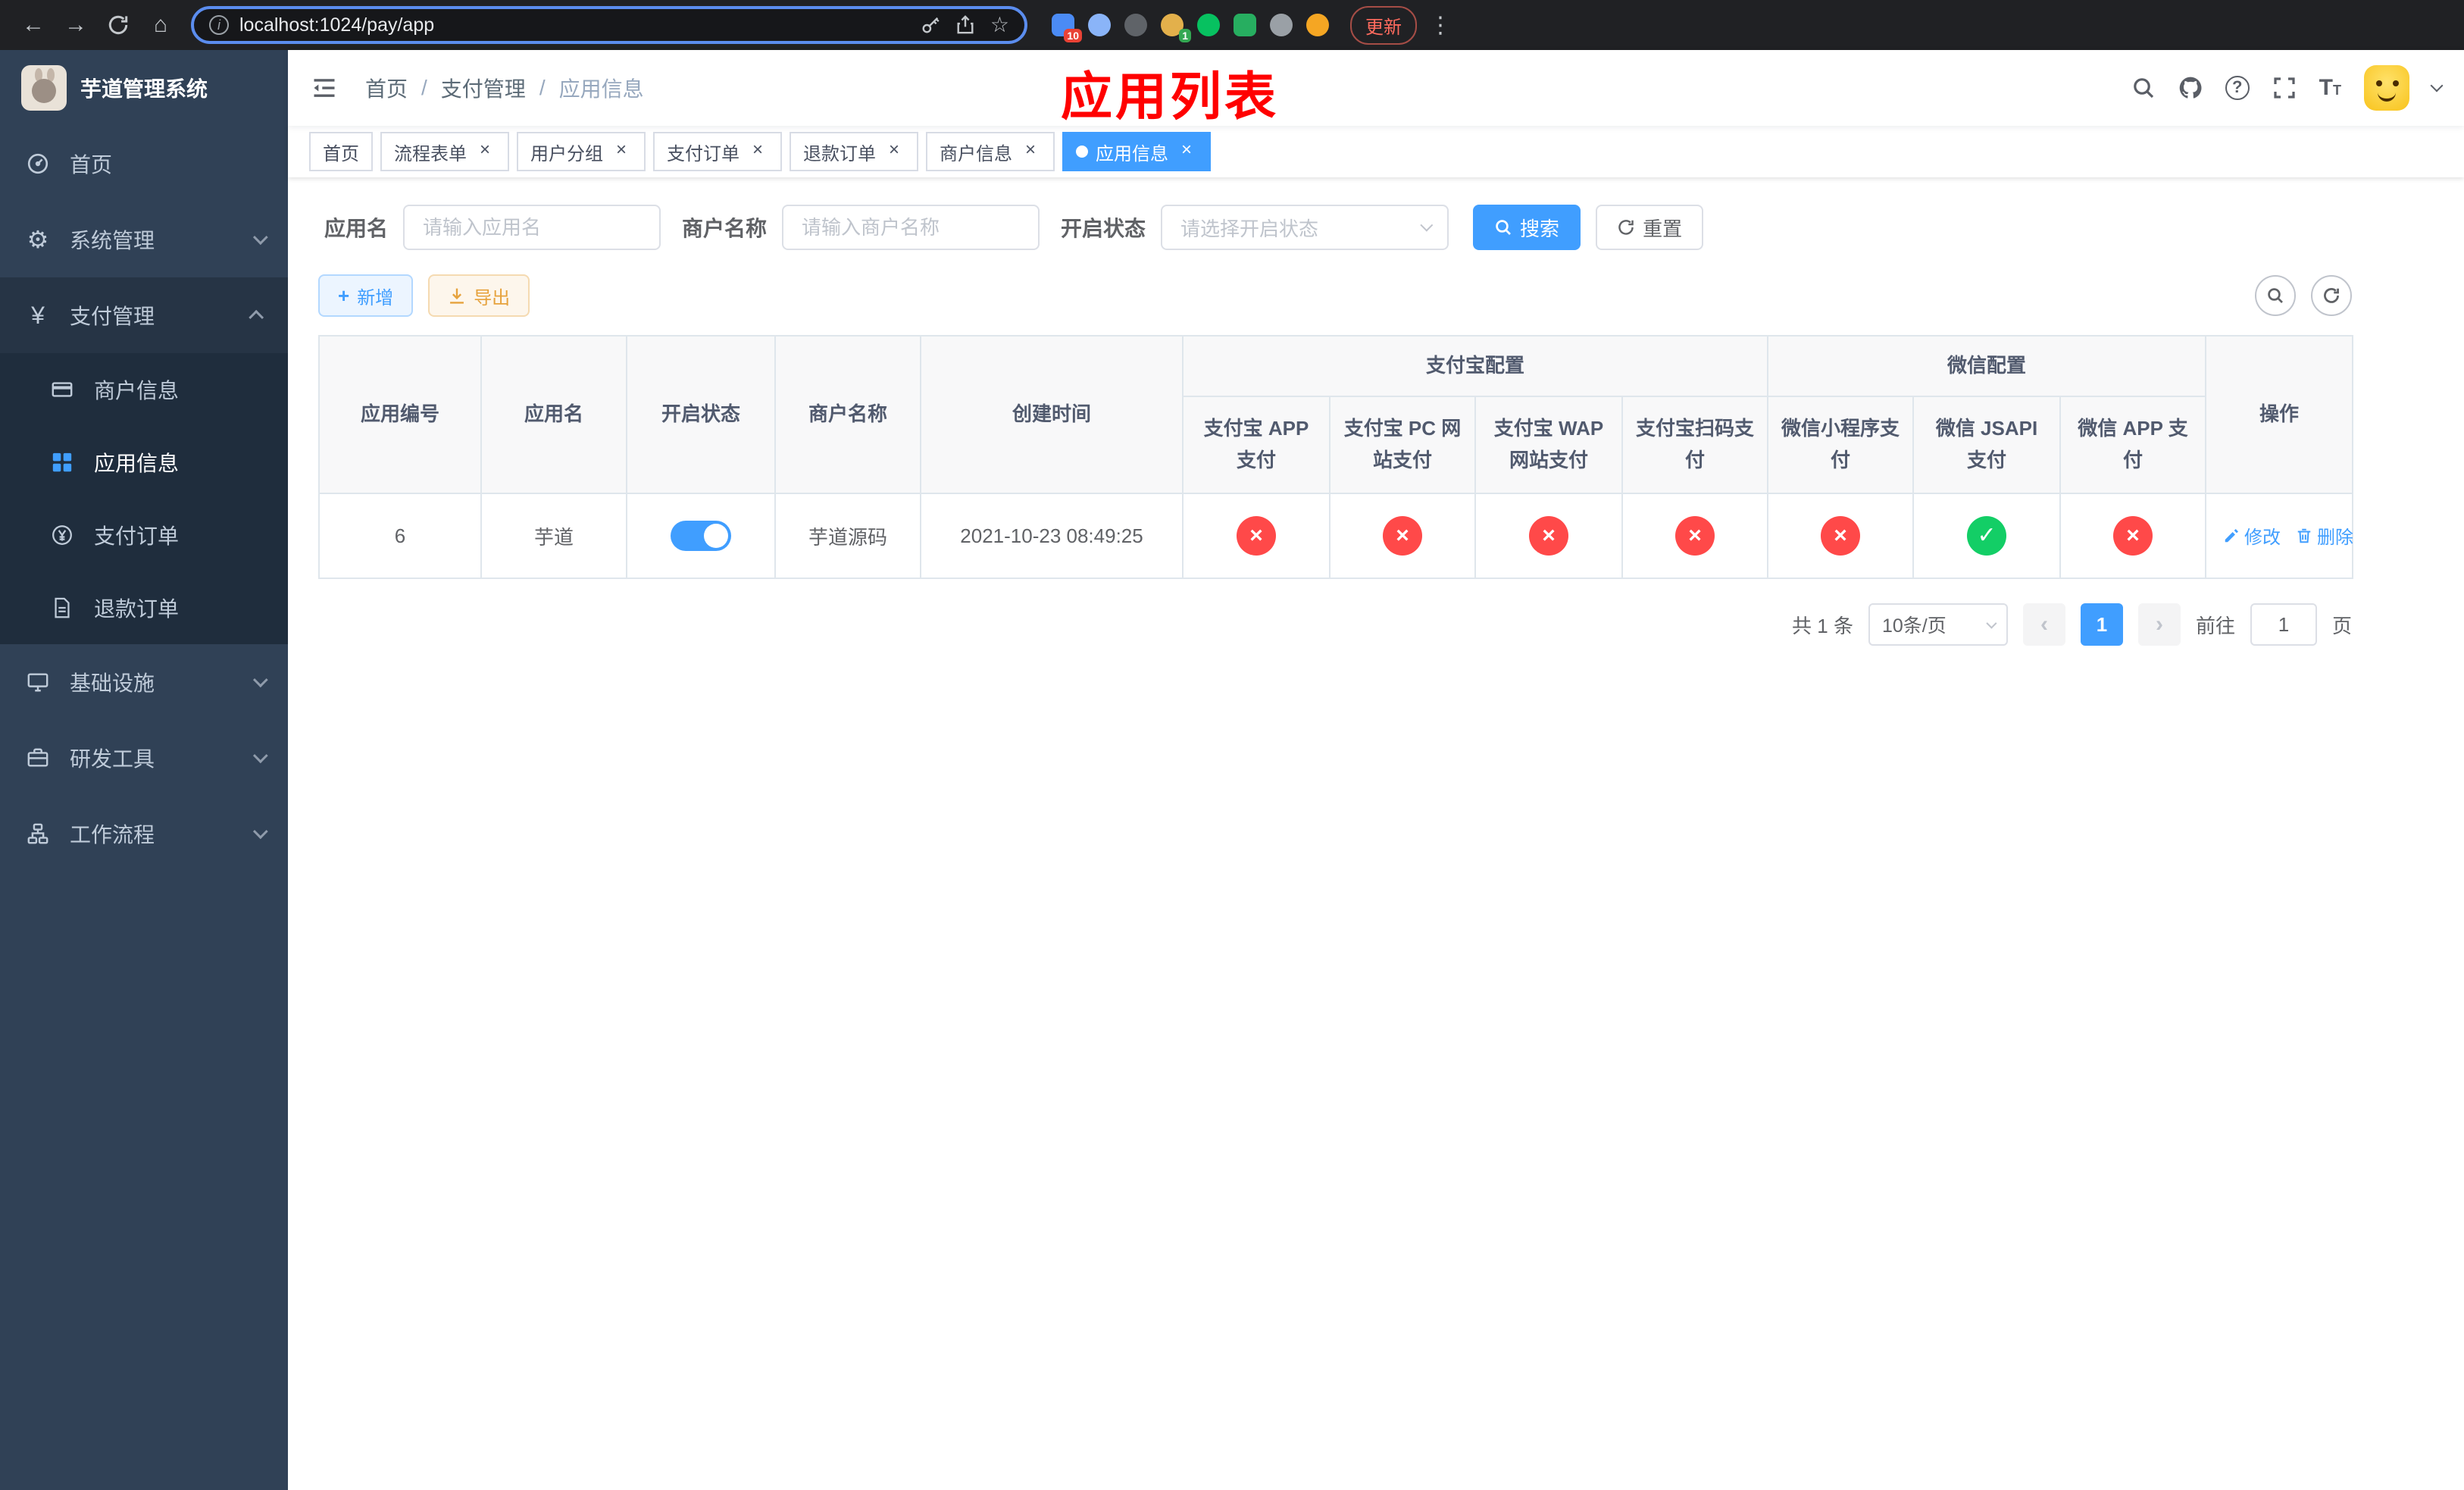 This screenshot has height=1490, width=2464. What do you see at coordinates (999, 25) in the screenshot?
I see `bookmark-star-icon: ☆` at bounding box center [999, 25].